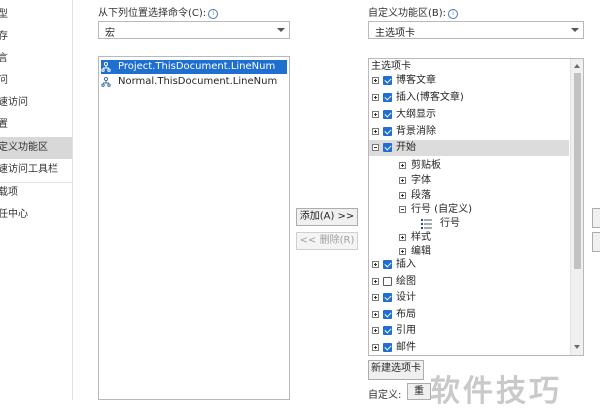  I want to click on left-navigation: 型 存 言 问 速访问 置 定义功能区 速访问工具栏 载项 任中心, so click(36, 200).